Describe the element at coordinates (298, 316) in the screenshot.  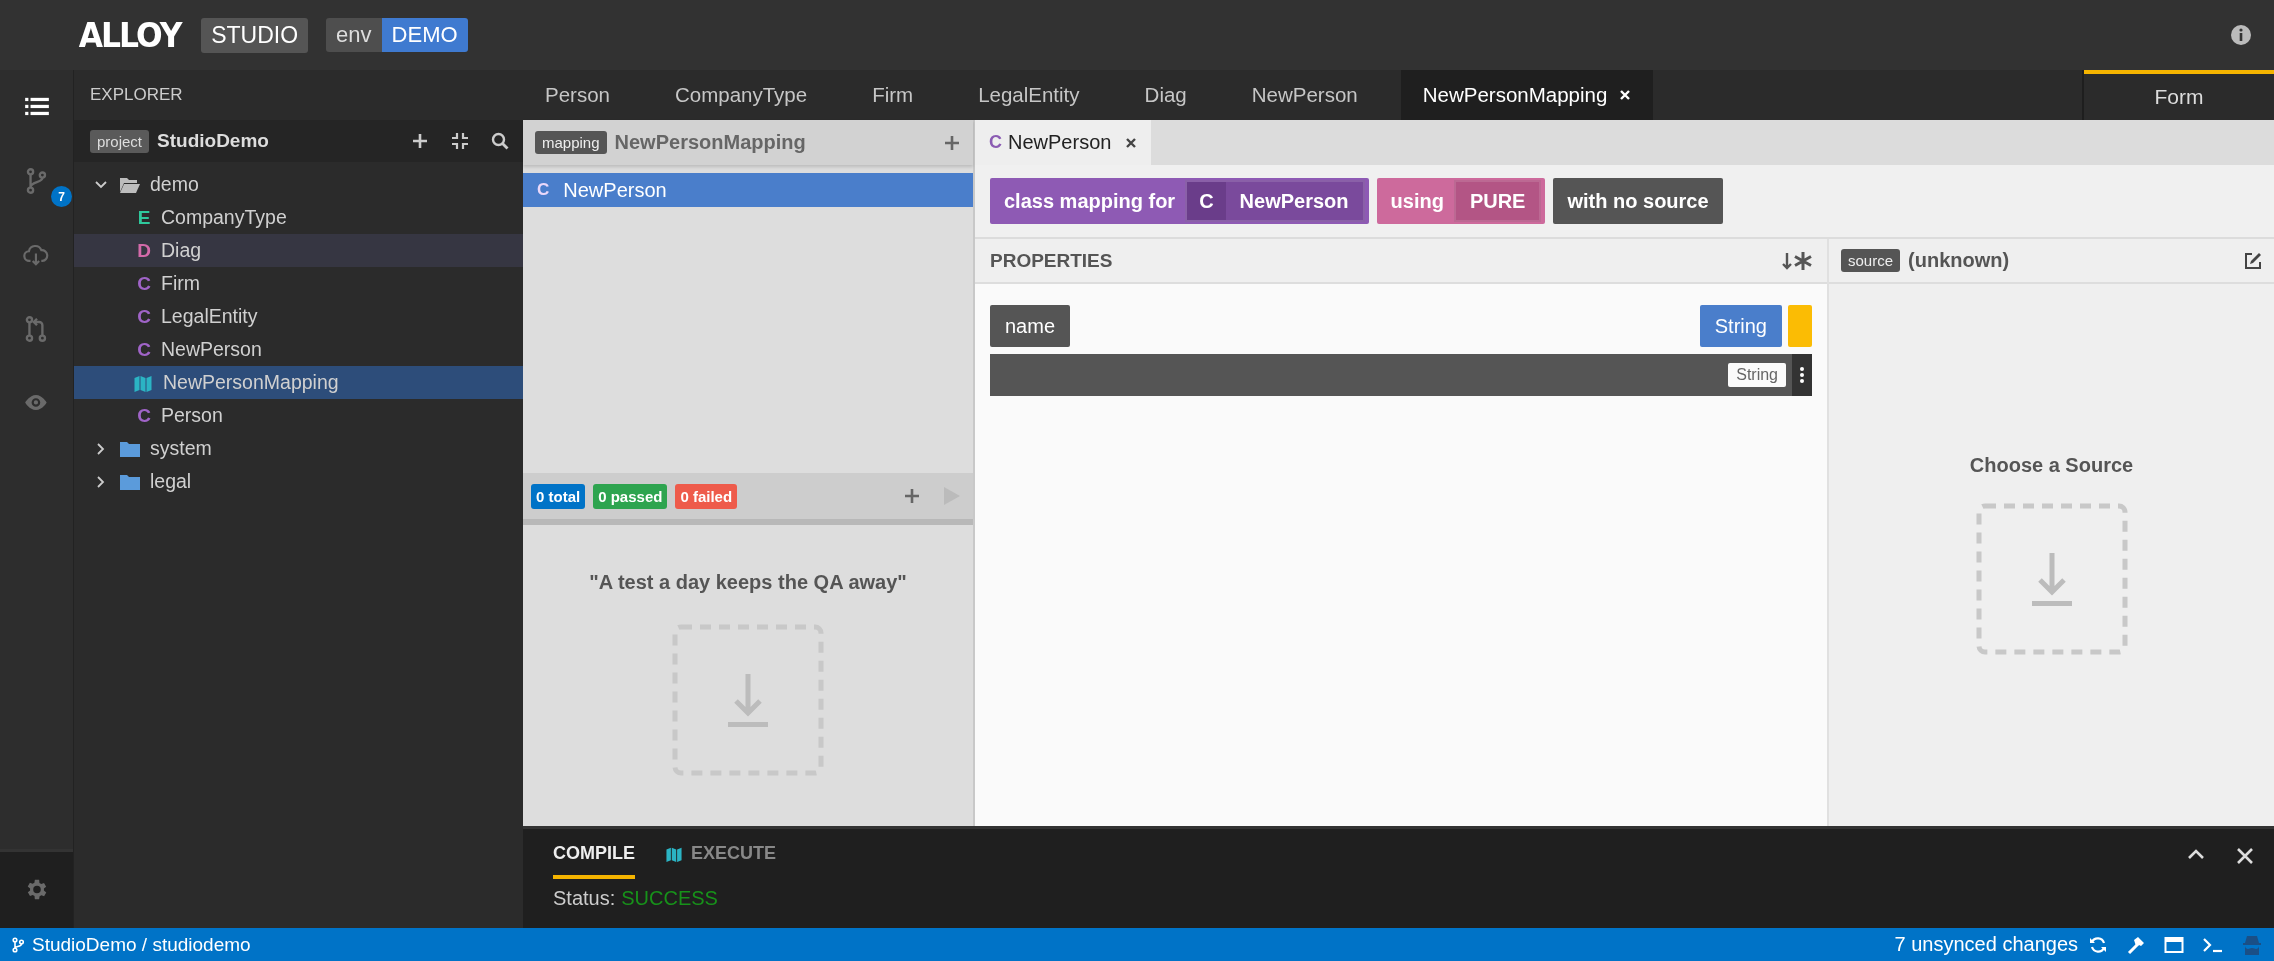
I see `tree-item: C LegalEntity` at that location.